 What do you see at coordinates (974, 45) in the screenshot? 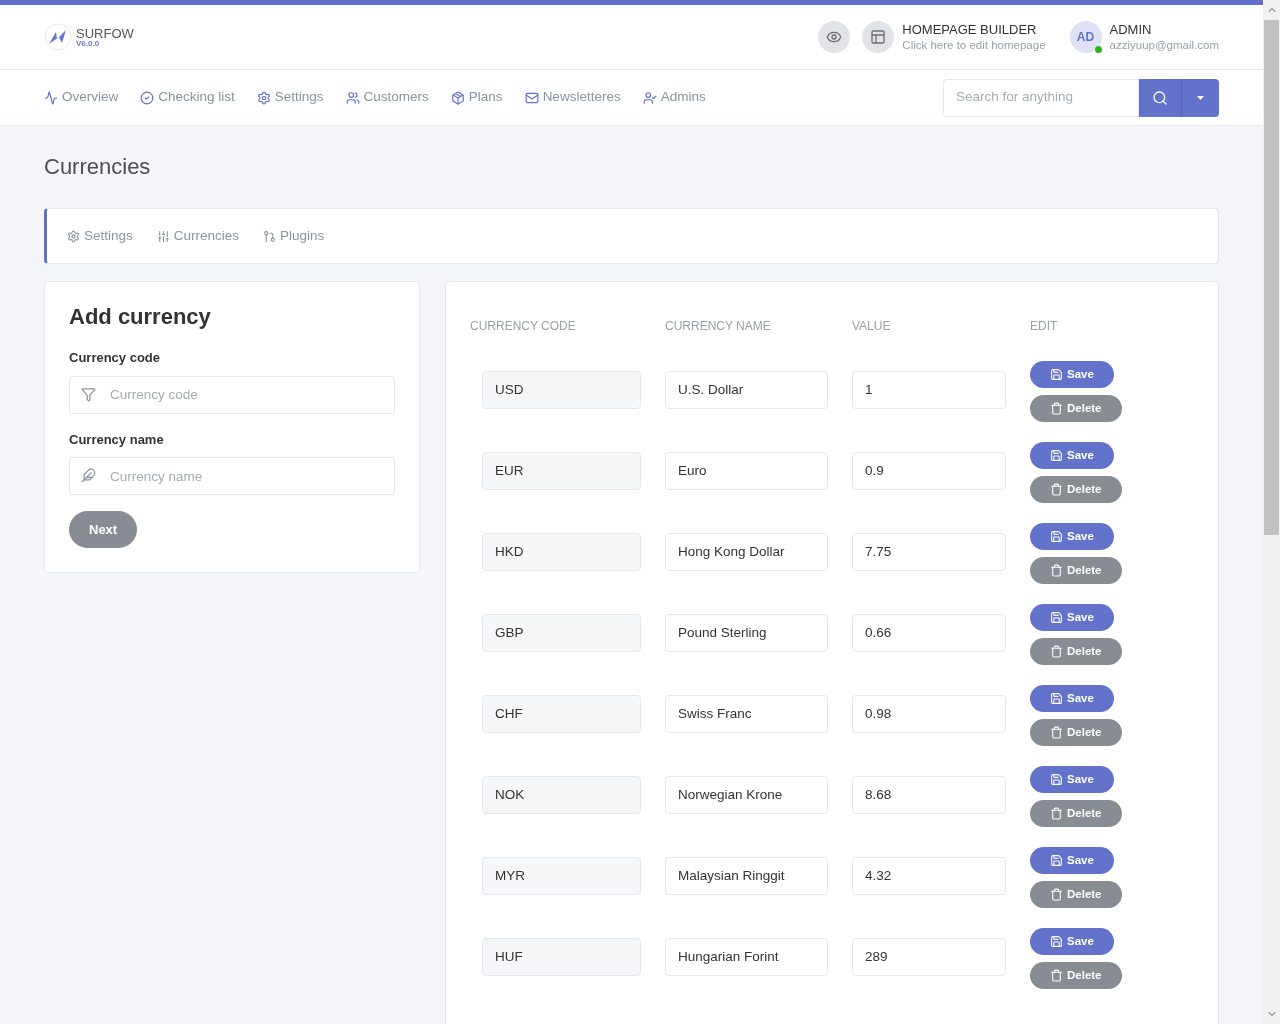
I see `builder-subtitle: Click here to edit homepage` at bounding box center [974, 45].